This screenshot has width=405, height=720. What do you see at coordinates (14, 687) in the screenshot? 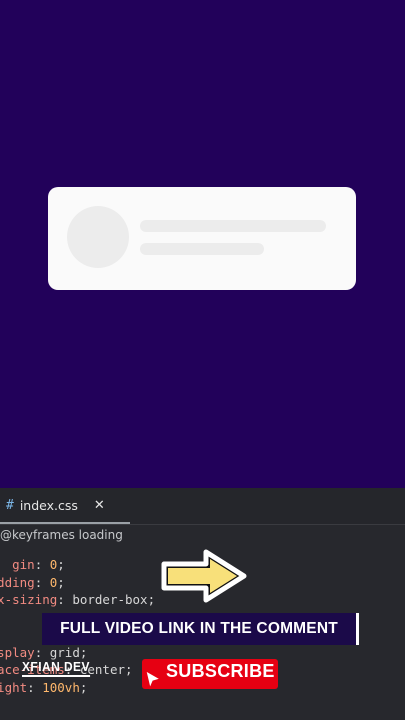
I see `css-property: ight` at bounding box center [14, 687].